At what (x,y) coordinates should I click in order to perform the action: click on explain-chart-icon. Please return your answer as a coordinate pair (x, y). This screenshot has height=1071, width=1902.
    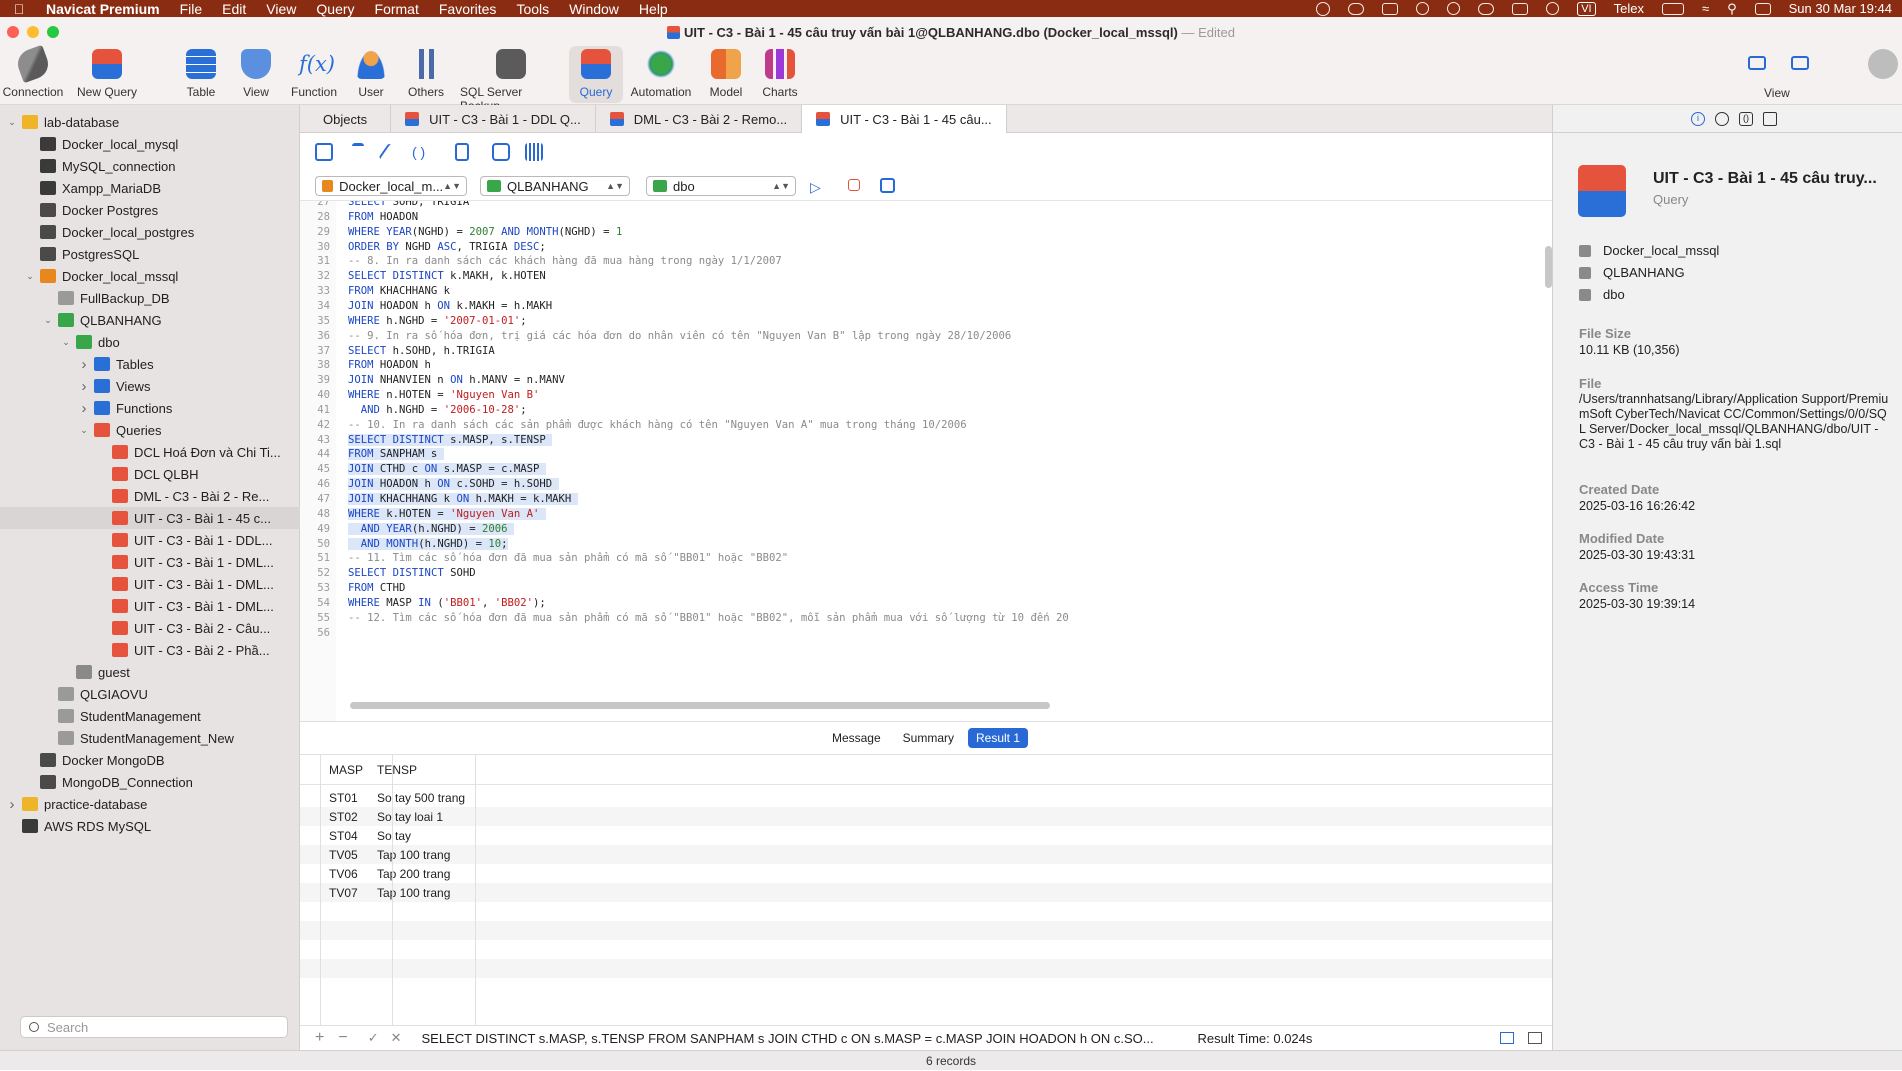
    Looking at the image, I should click on (534, 152).